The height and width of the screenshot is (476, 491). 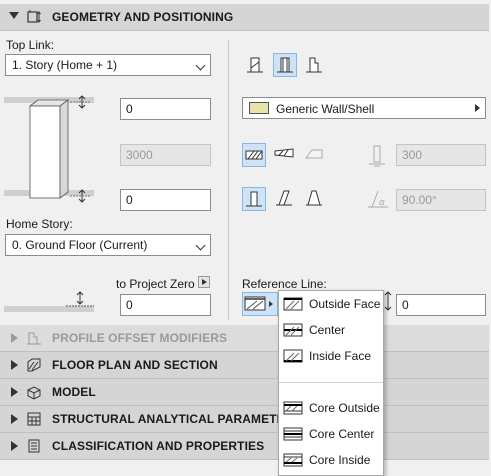 I want to click on menu-item-core-outside: Core Outside, so click(x=331, y=408).